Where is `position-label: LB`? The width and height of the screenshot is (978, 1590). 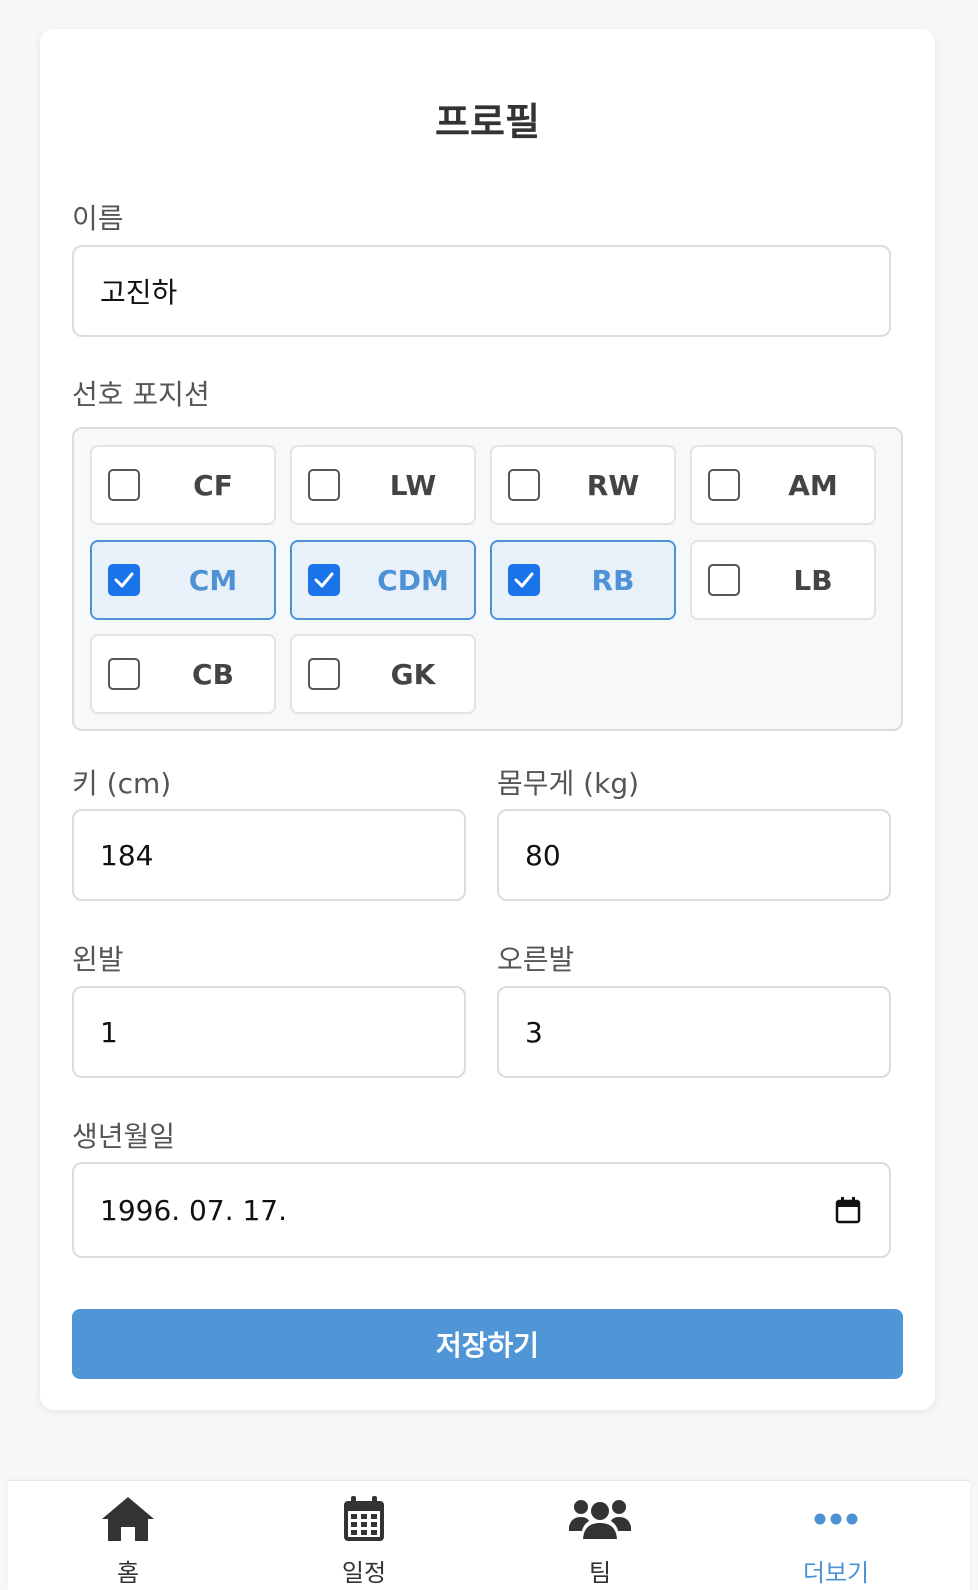 position-label: LB is located at coordinates (813, 580).